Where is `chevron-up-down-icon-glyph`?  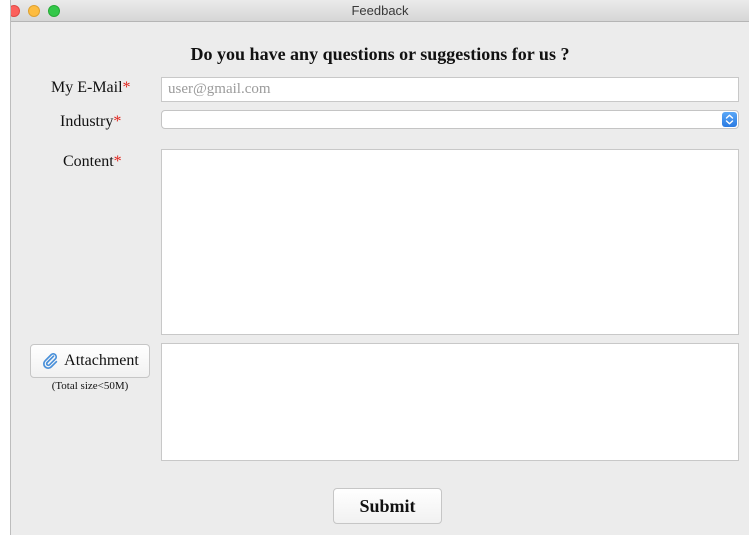
chevron-up-down-icon-glyph is located at coordinates (729, 119).